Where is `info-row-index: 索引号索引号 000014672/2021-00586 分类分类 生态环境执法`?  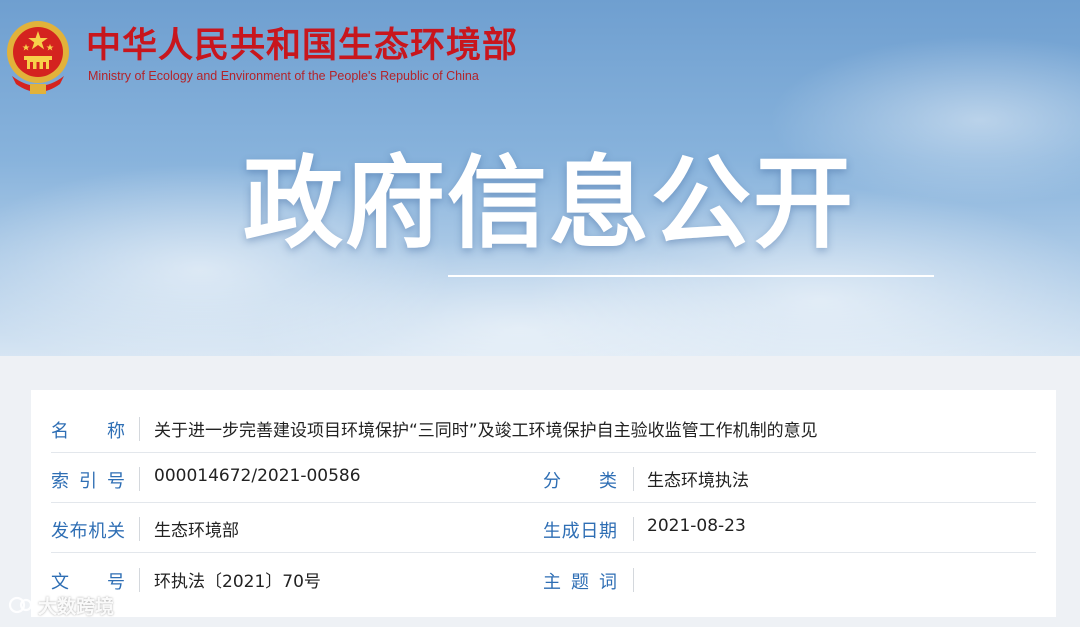 info-row-index: 索引号索引号 000014672/2021-00586 分类分类 生态环境执法 is located at coordinates (543, 478).